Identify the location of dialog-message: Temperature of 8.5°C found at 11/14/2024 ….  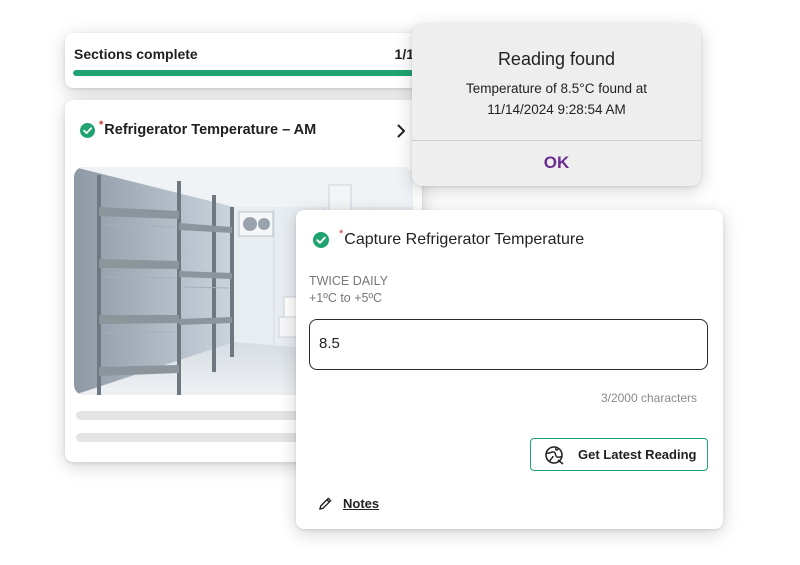
(556, 99).